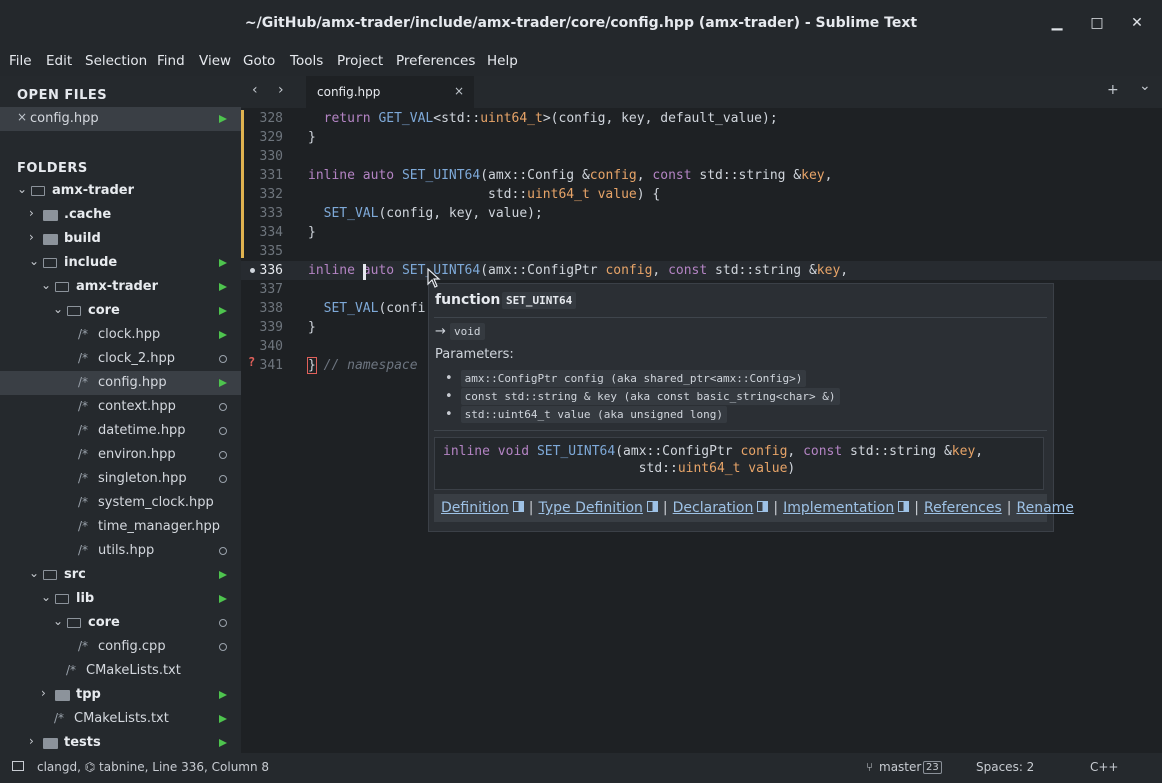 The height and width of the screenshot is (783, 1162). Describe the element at coordinates (120, 431) in the screenshot. I see `file-item: /* datetime.hpp` at that location.